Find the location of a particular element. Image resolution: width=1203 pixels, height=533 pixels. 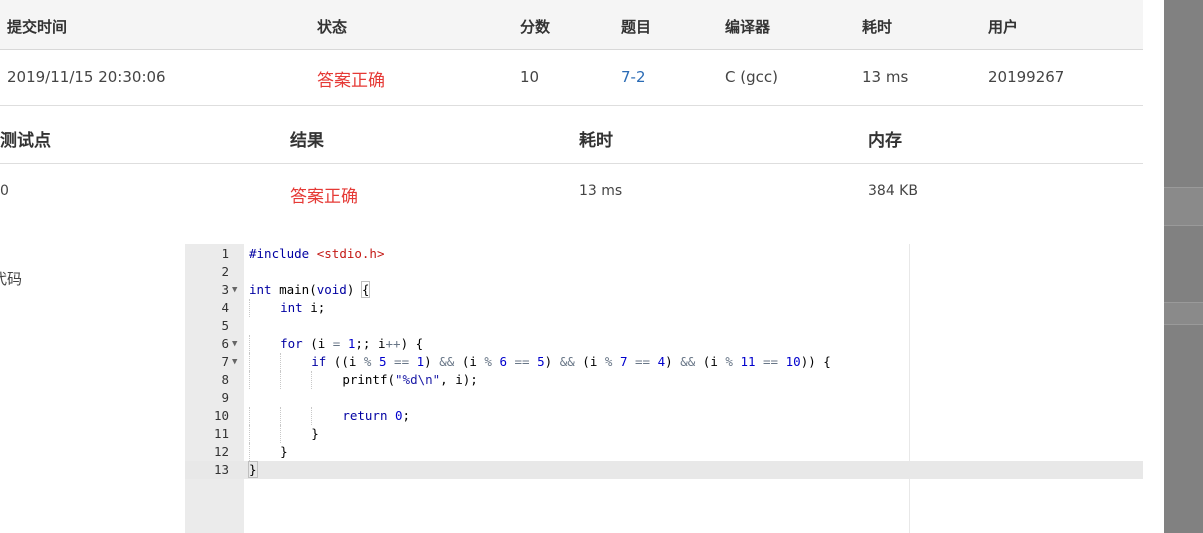

code-line: 4 int i; is located at coordinates (664, 308).